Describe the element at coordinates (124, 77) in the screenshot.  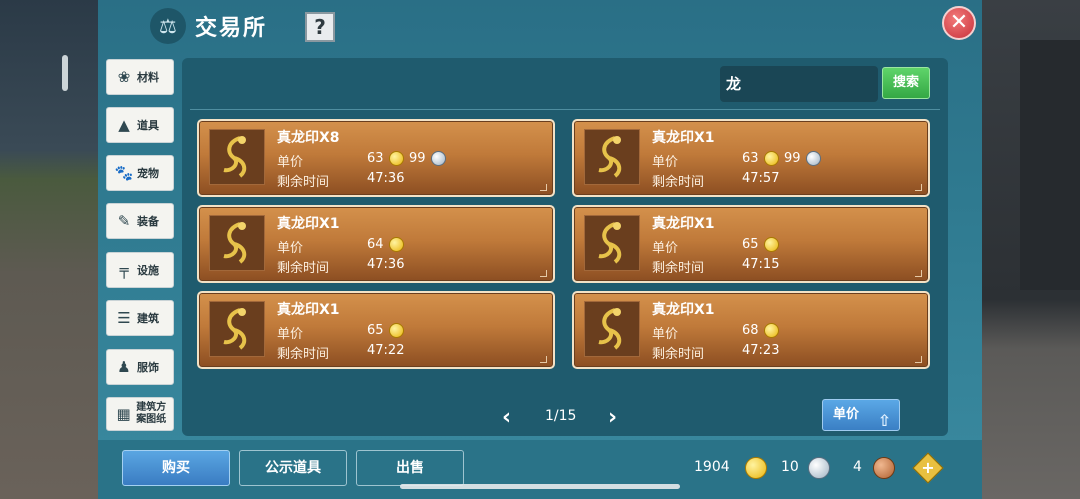
I see `materials-icon: ❀` at that location.